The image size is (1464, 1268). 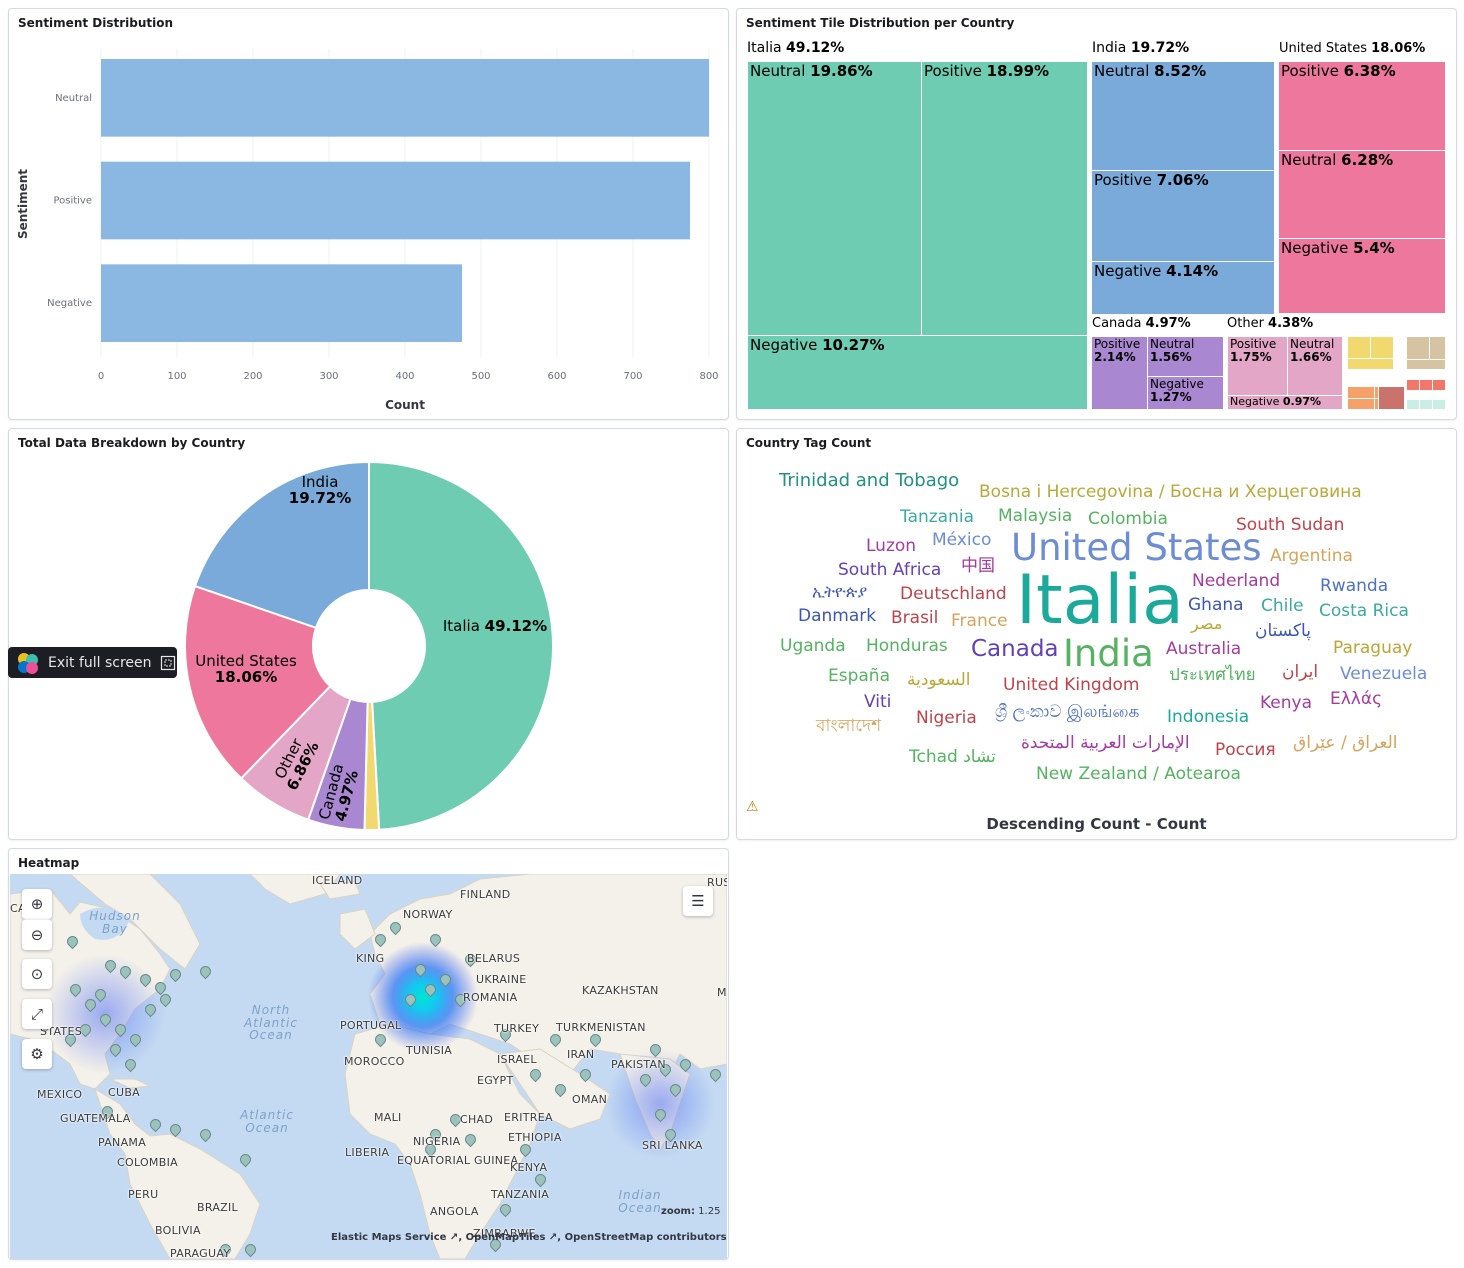 What do you see at coordinates (914, 618) in the screenshot?
I see `word-cloud-tag: Brasil` at bounding box center [914, 618].